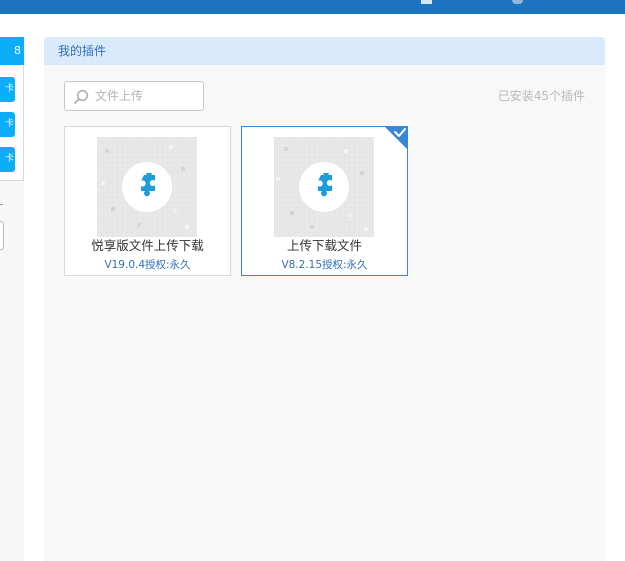 This screenshot has width=625, height=561. I want to click on panel-title: 我的插件, so click(324, 51).